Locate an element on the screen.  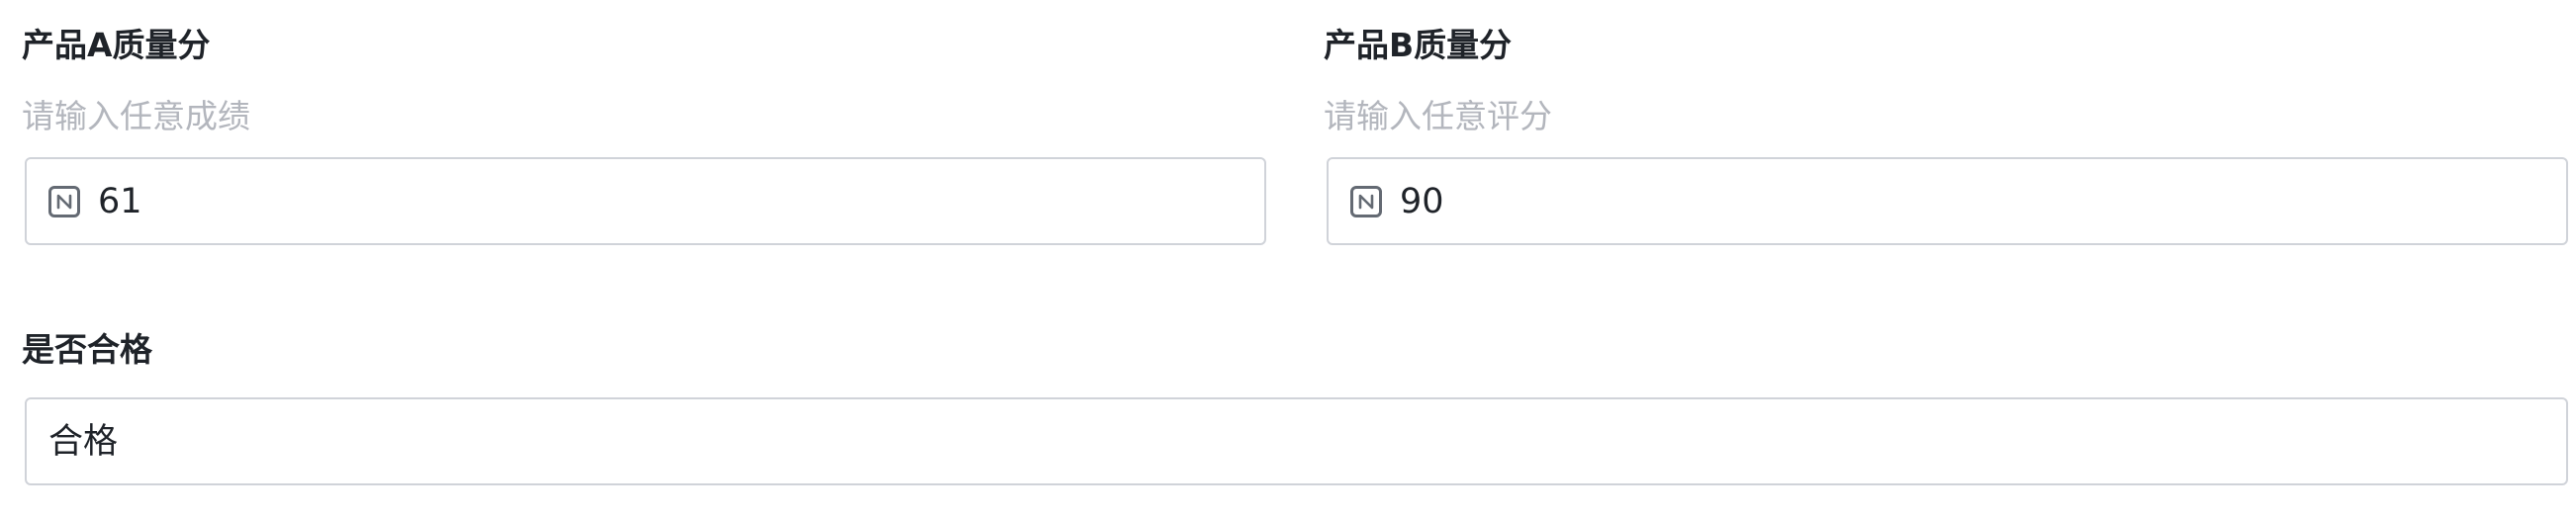
product-b-score-hint: 请输入任意评分 is located at coordinates (1438, 116).